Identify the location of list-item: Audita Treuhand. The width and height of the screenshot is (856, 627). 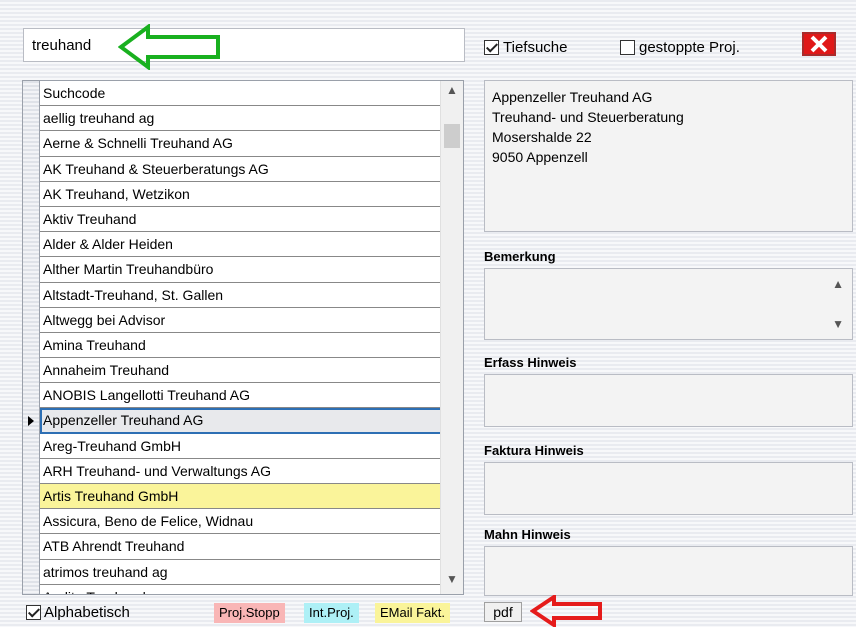
(241, 589).